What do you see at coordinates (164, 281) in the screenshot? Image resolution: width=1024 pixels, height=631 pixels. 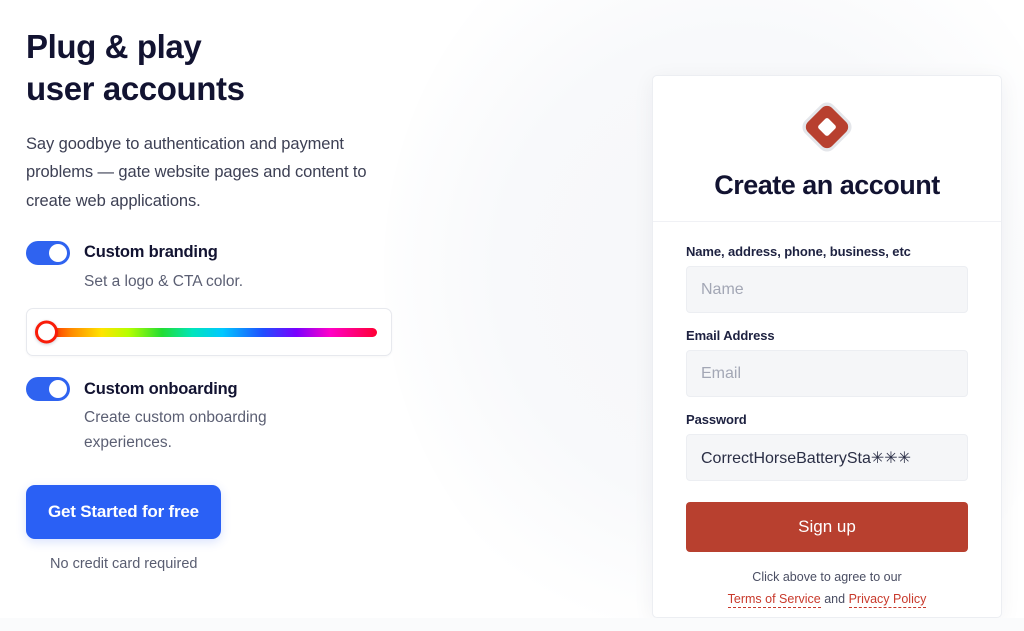 I see `feature-description: Set a logo & CTA color.` at bounding box center [164, 281].